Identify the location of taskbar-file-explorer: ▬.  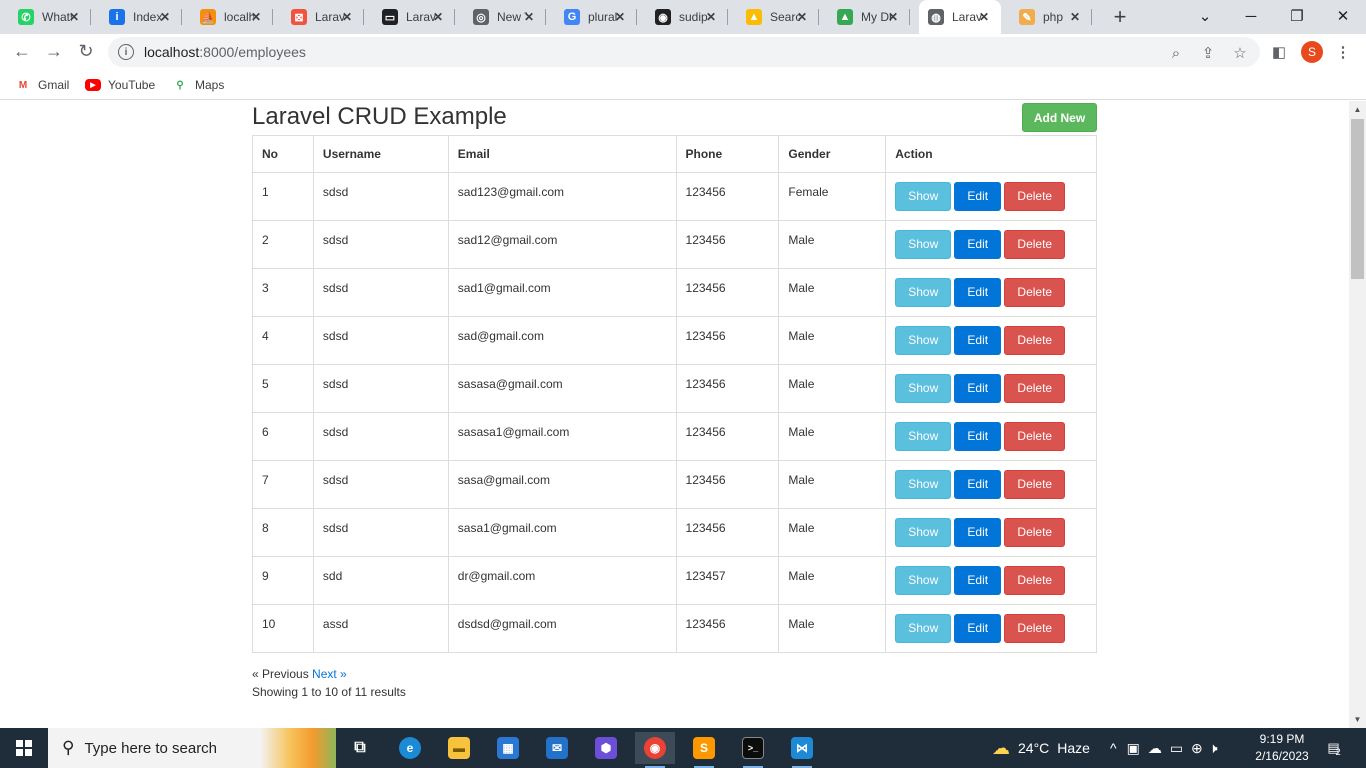
(459, 748).